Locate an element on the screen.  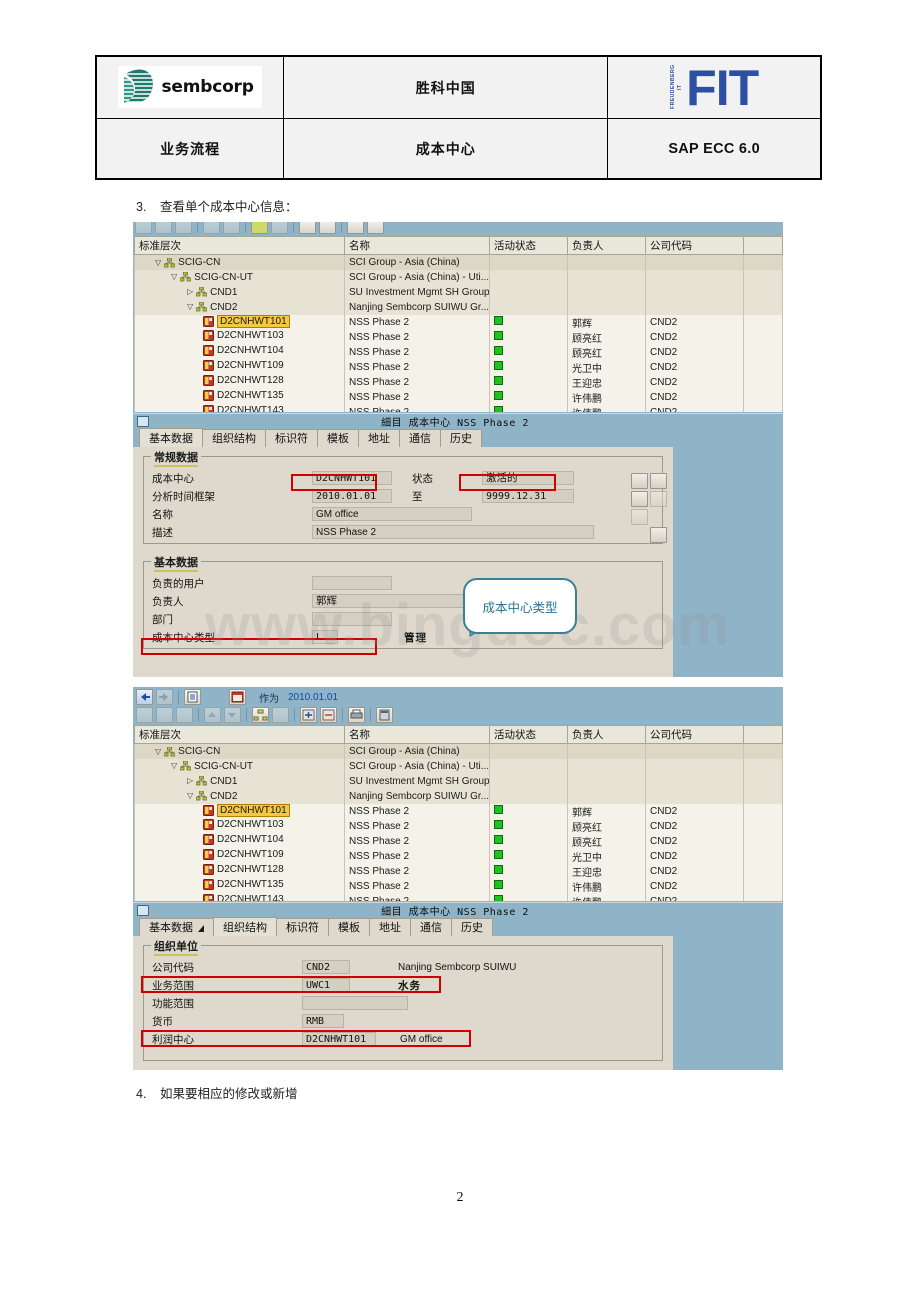
input-company-code: CND2 is located at coordinates (326, 967).